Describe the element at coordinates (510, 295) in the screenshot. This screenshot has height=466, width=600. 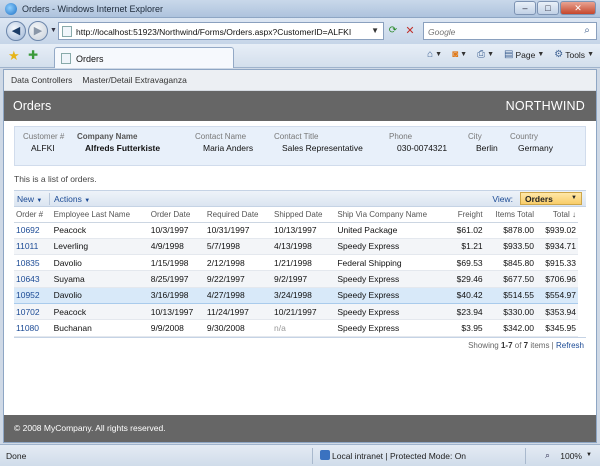
I see `table-cell: $514.55` at that location.